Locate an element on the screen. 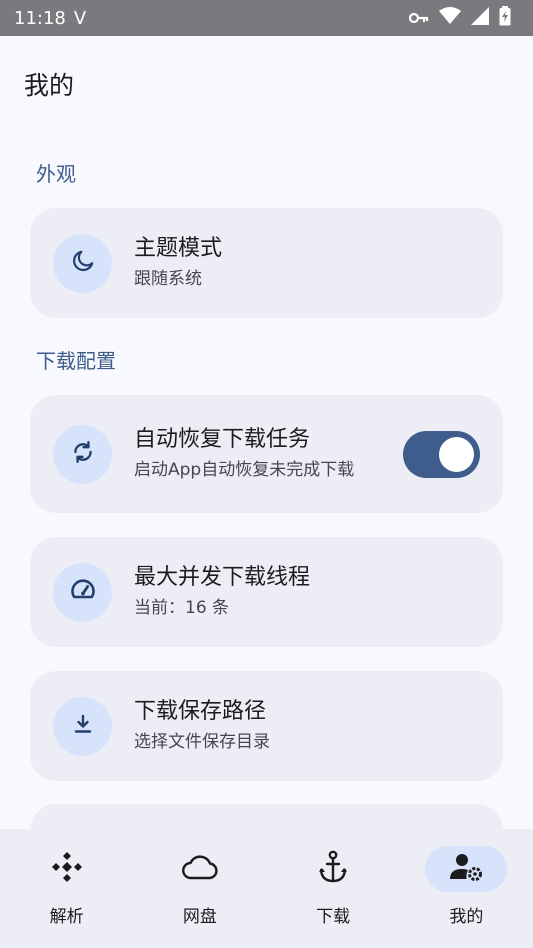 This screenshot has width=533, height=948. nav-label-download: 下载 is located at coordinates (333, 917).